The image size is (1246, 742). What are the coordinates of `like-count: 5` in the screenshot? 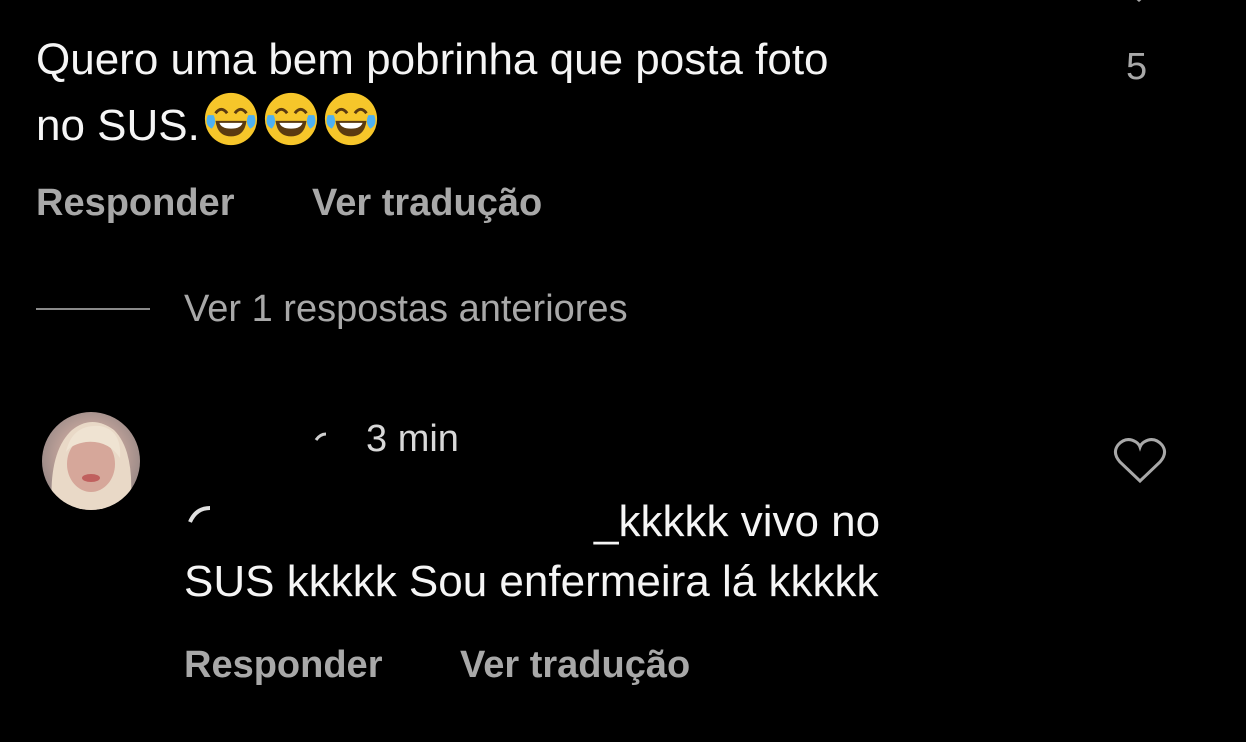 It's located at (1137, 67).